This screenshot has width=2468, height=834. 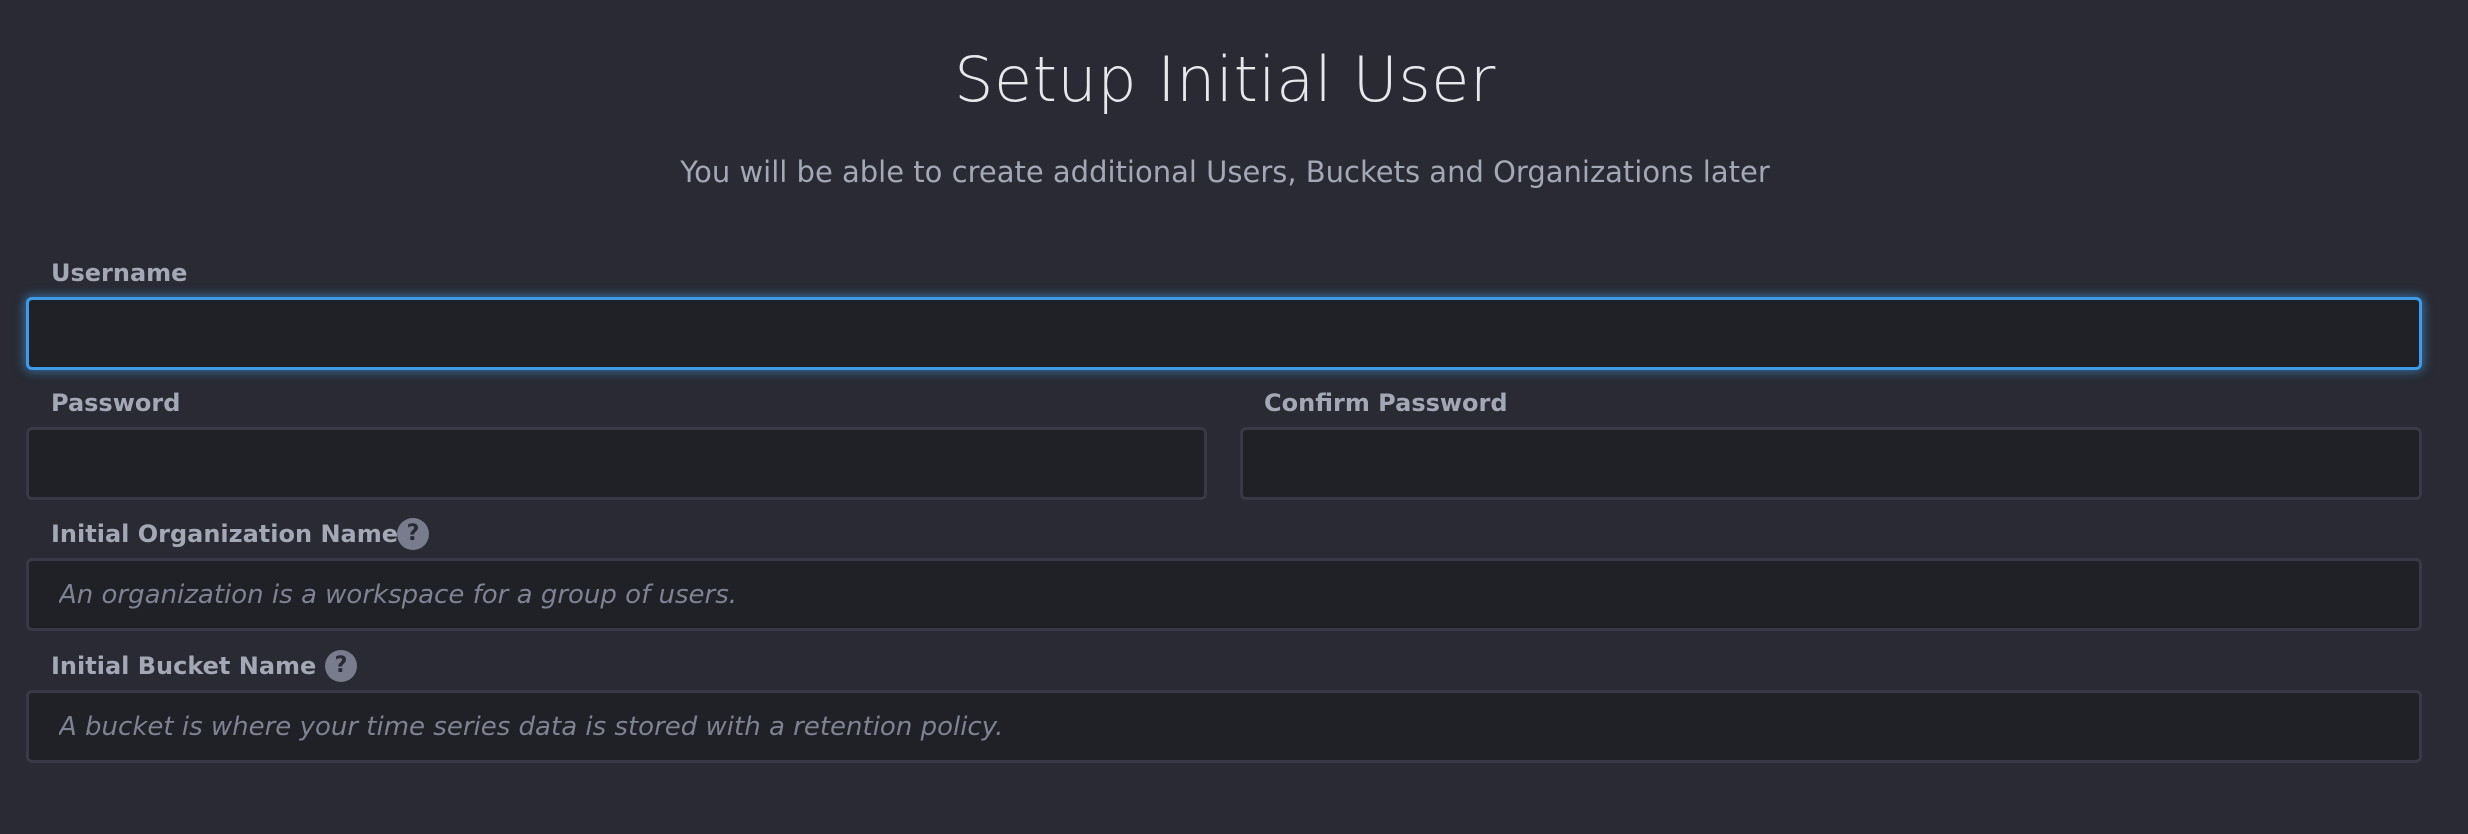 I want to click on bucket-label: Initial Bucket Name, so click(x=184, y=666).